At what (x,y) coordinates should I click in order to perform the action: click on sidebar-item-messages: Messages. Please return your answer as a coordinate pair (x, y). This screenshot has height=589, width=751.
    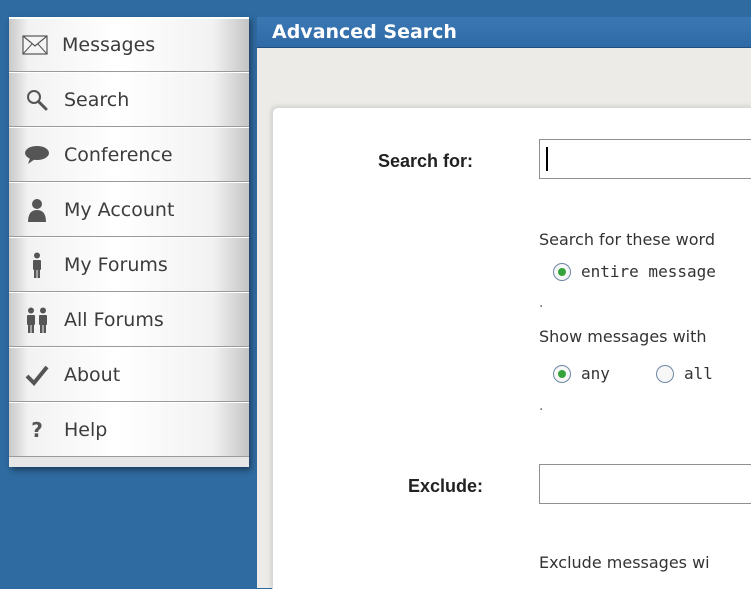
    Looking at the image, I should click on (129, 44).